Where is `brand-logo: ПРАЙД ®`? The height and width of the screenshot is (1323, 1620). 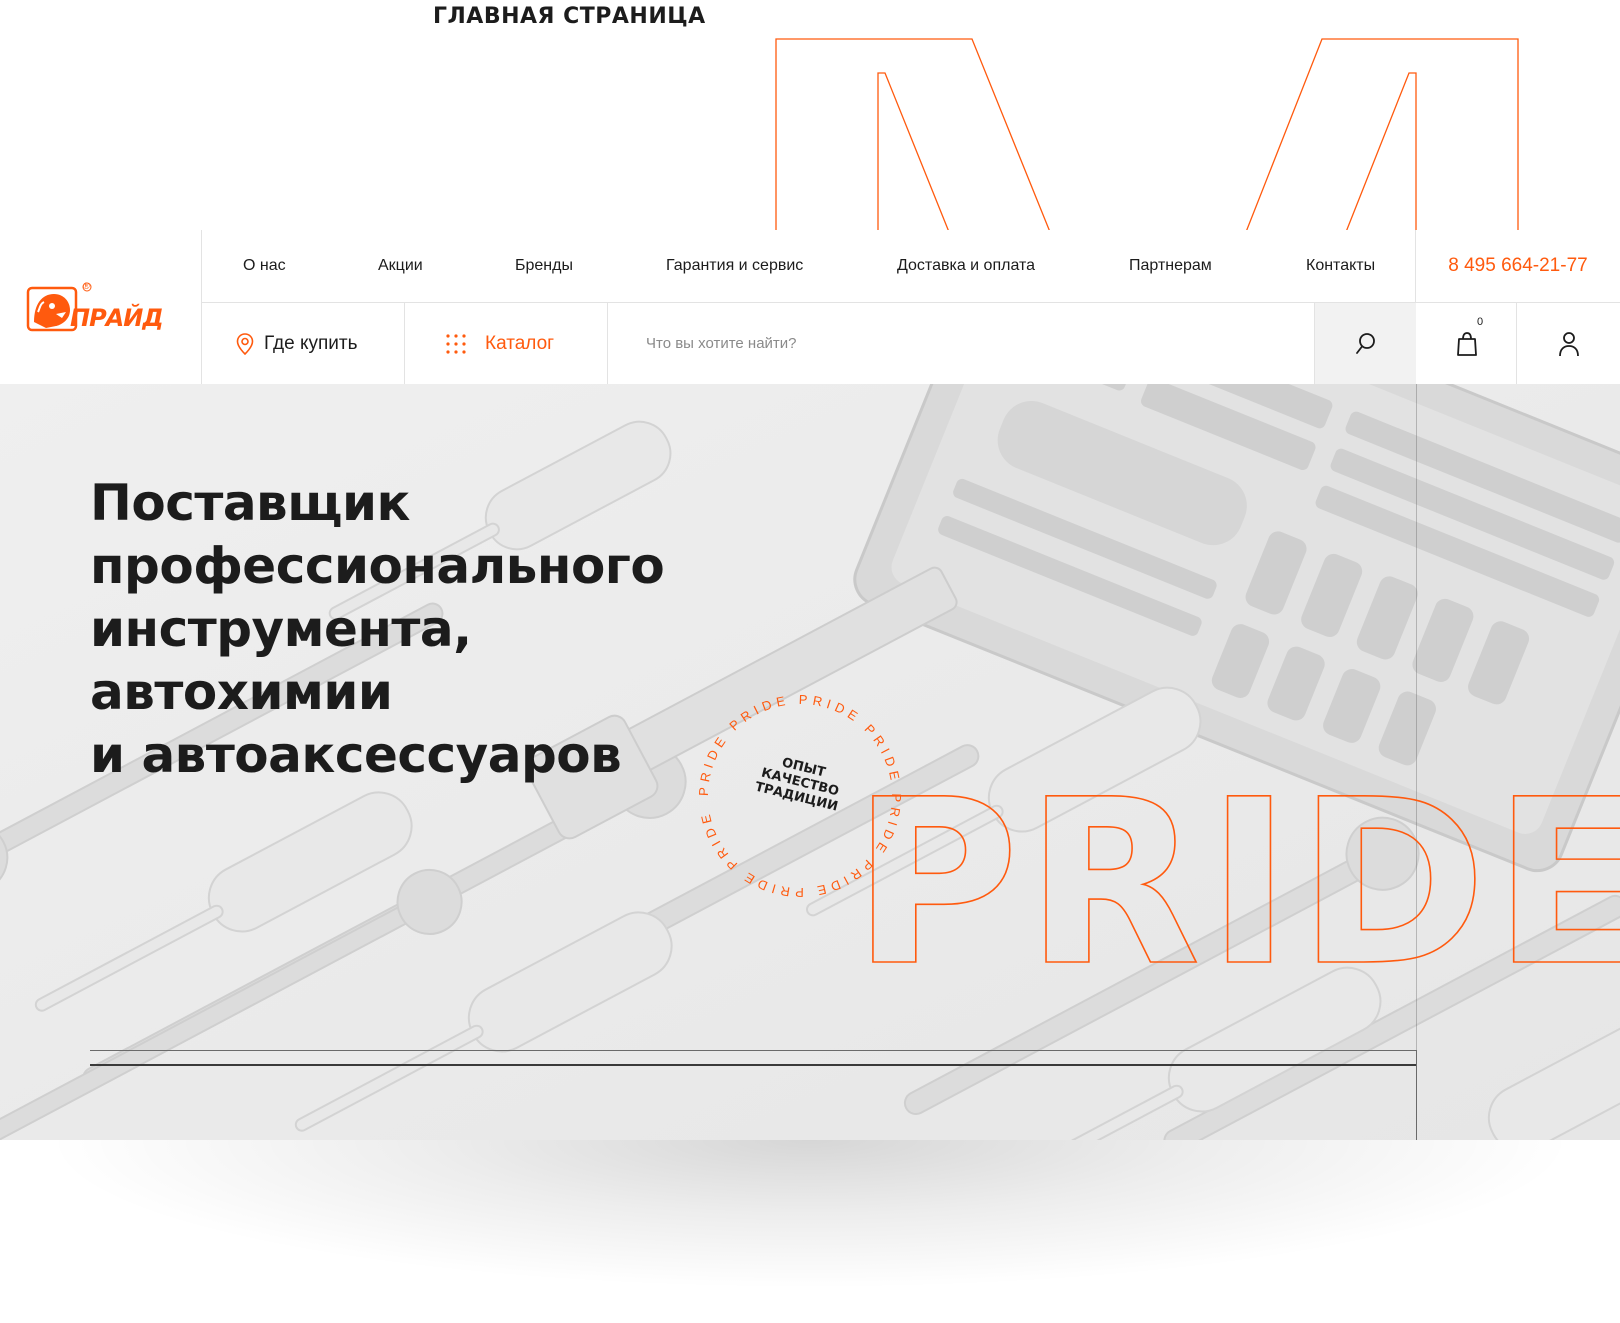 brand-logo: ПРАЙД ® is located at coordinates (101, 309).